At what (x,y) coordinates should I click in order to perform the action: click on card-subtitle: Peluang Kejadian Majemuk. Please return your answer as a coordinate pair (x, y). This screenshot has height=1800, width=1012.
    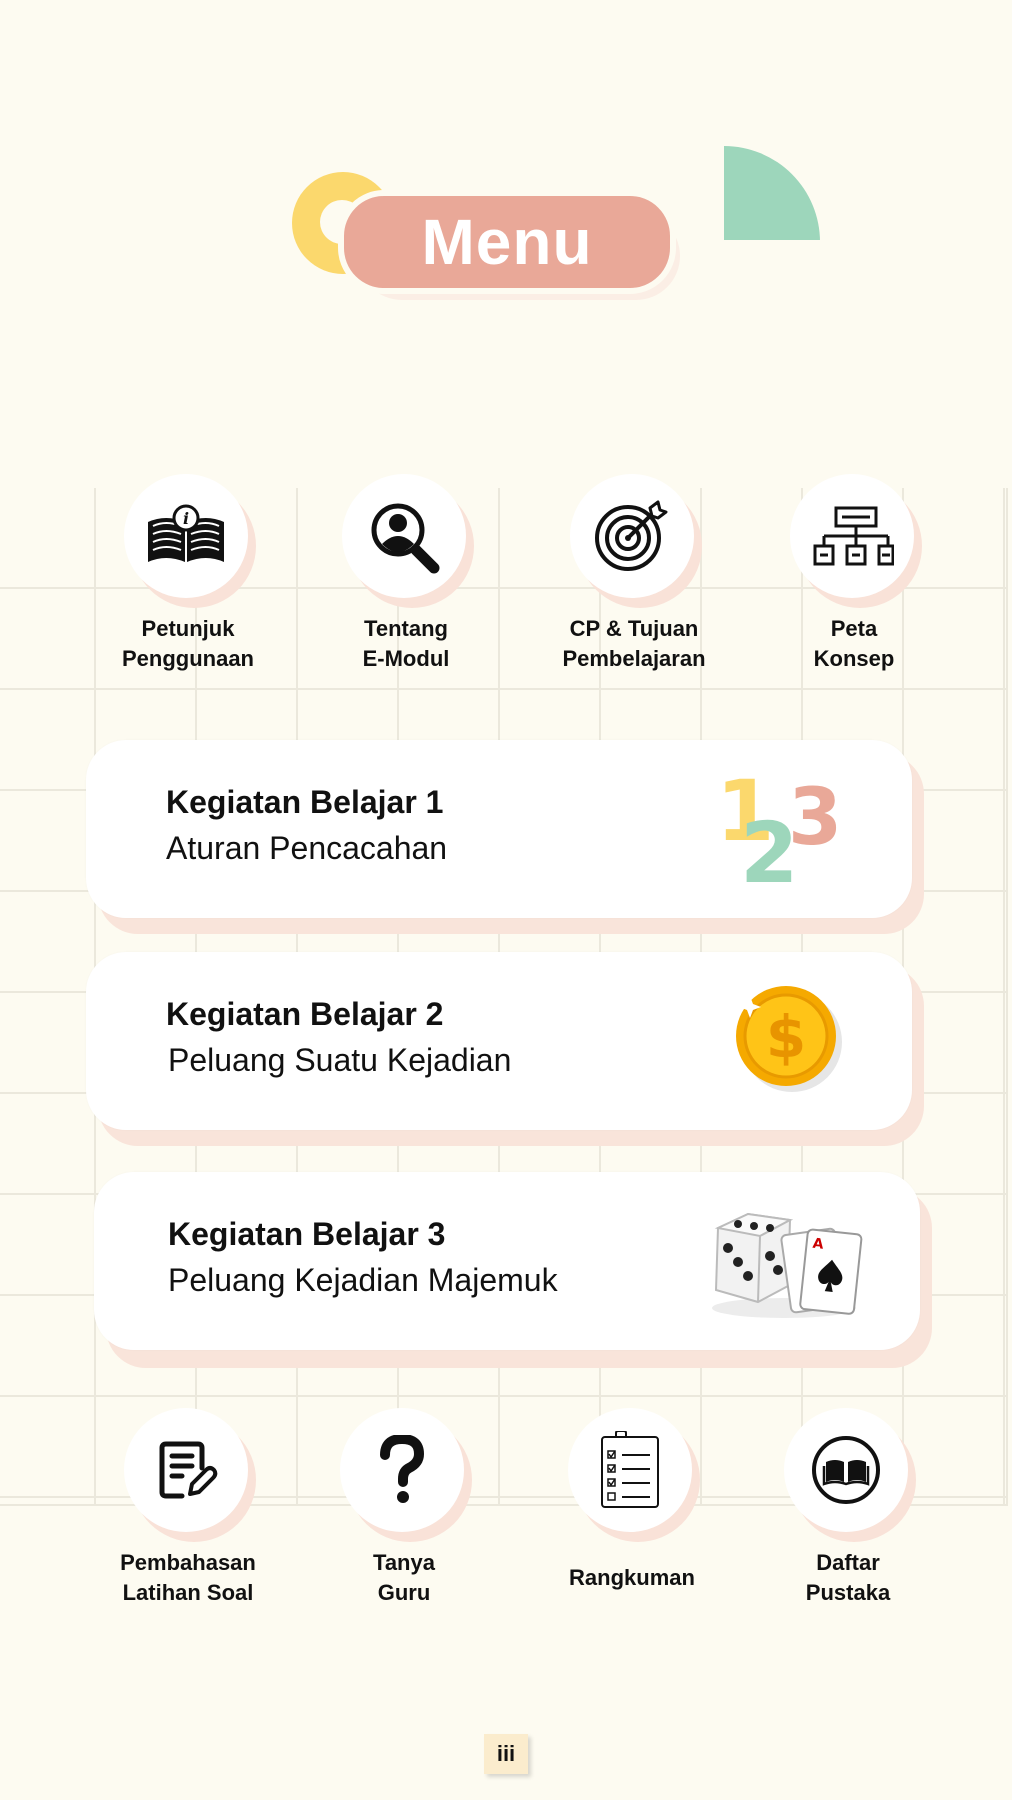
    Looking at the image, I should click on (363, 1280).